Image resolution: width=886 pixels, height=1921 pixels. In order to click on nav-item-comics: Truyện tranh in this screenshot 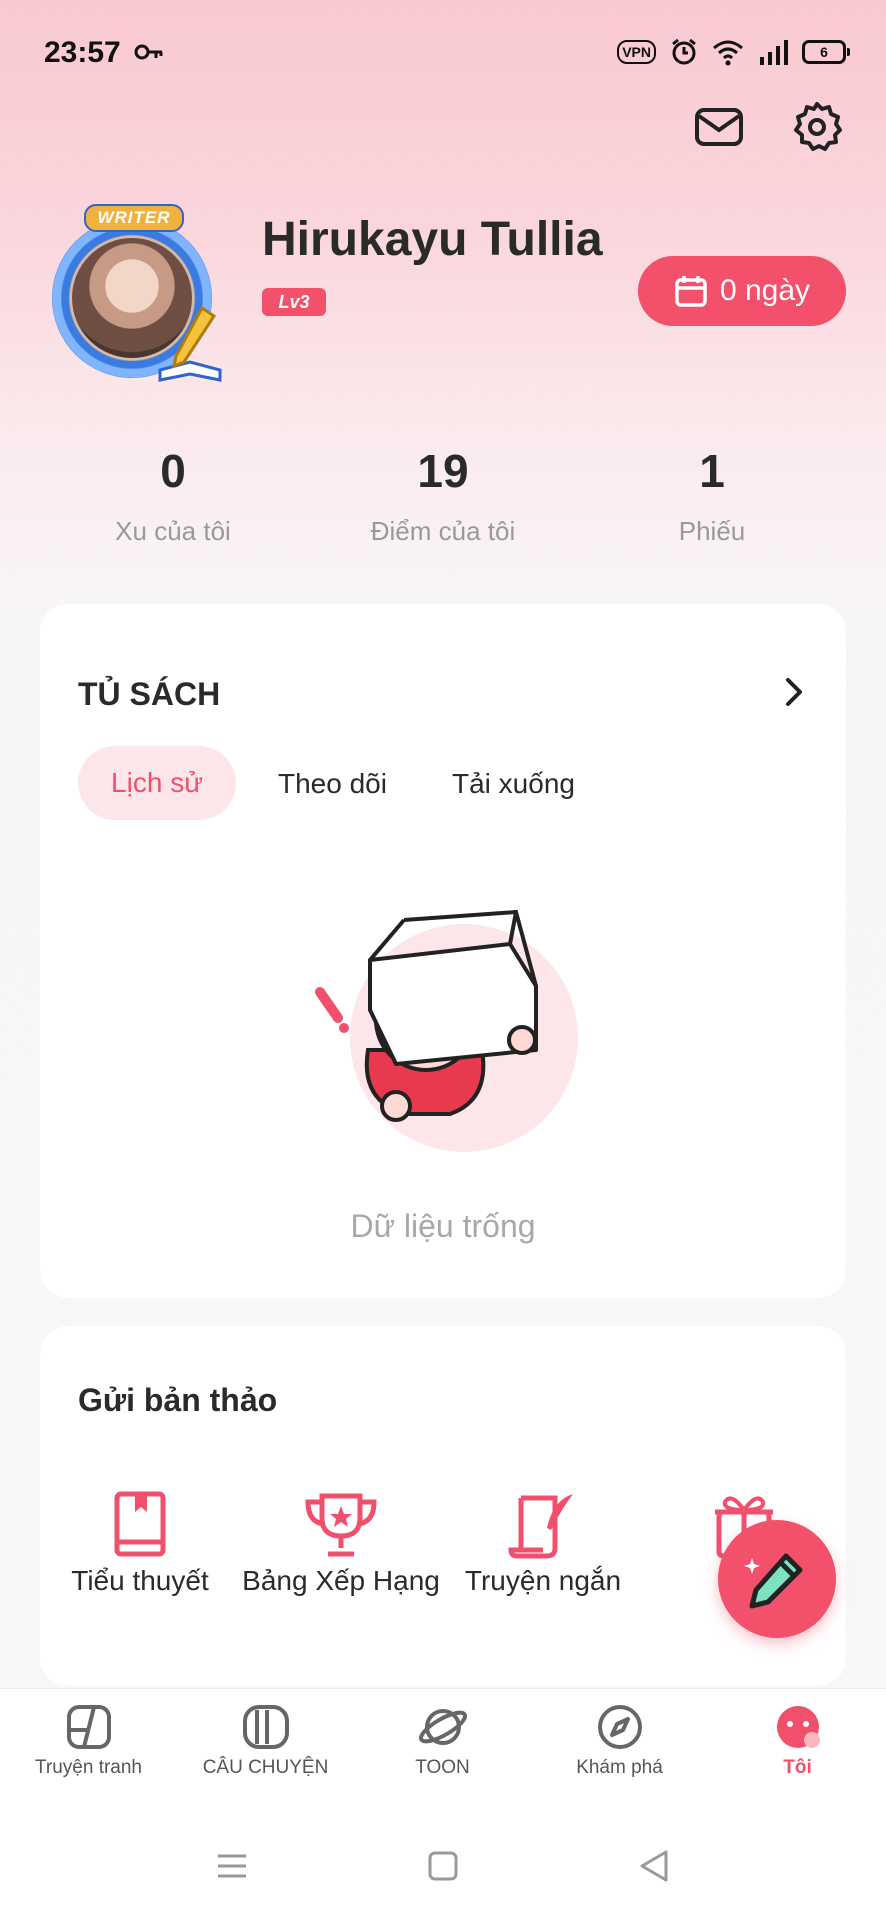, I will do `click(88, 1740)`.